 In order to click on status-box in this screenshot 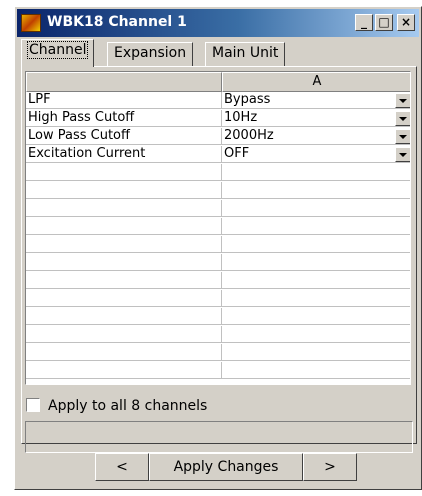, I will do `click(219, 437)`.